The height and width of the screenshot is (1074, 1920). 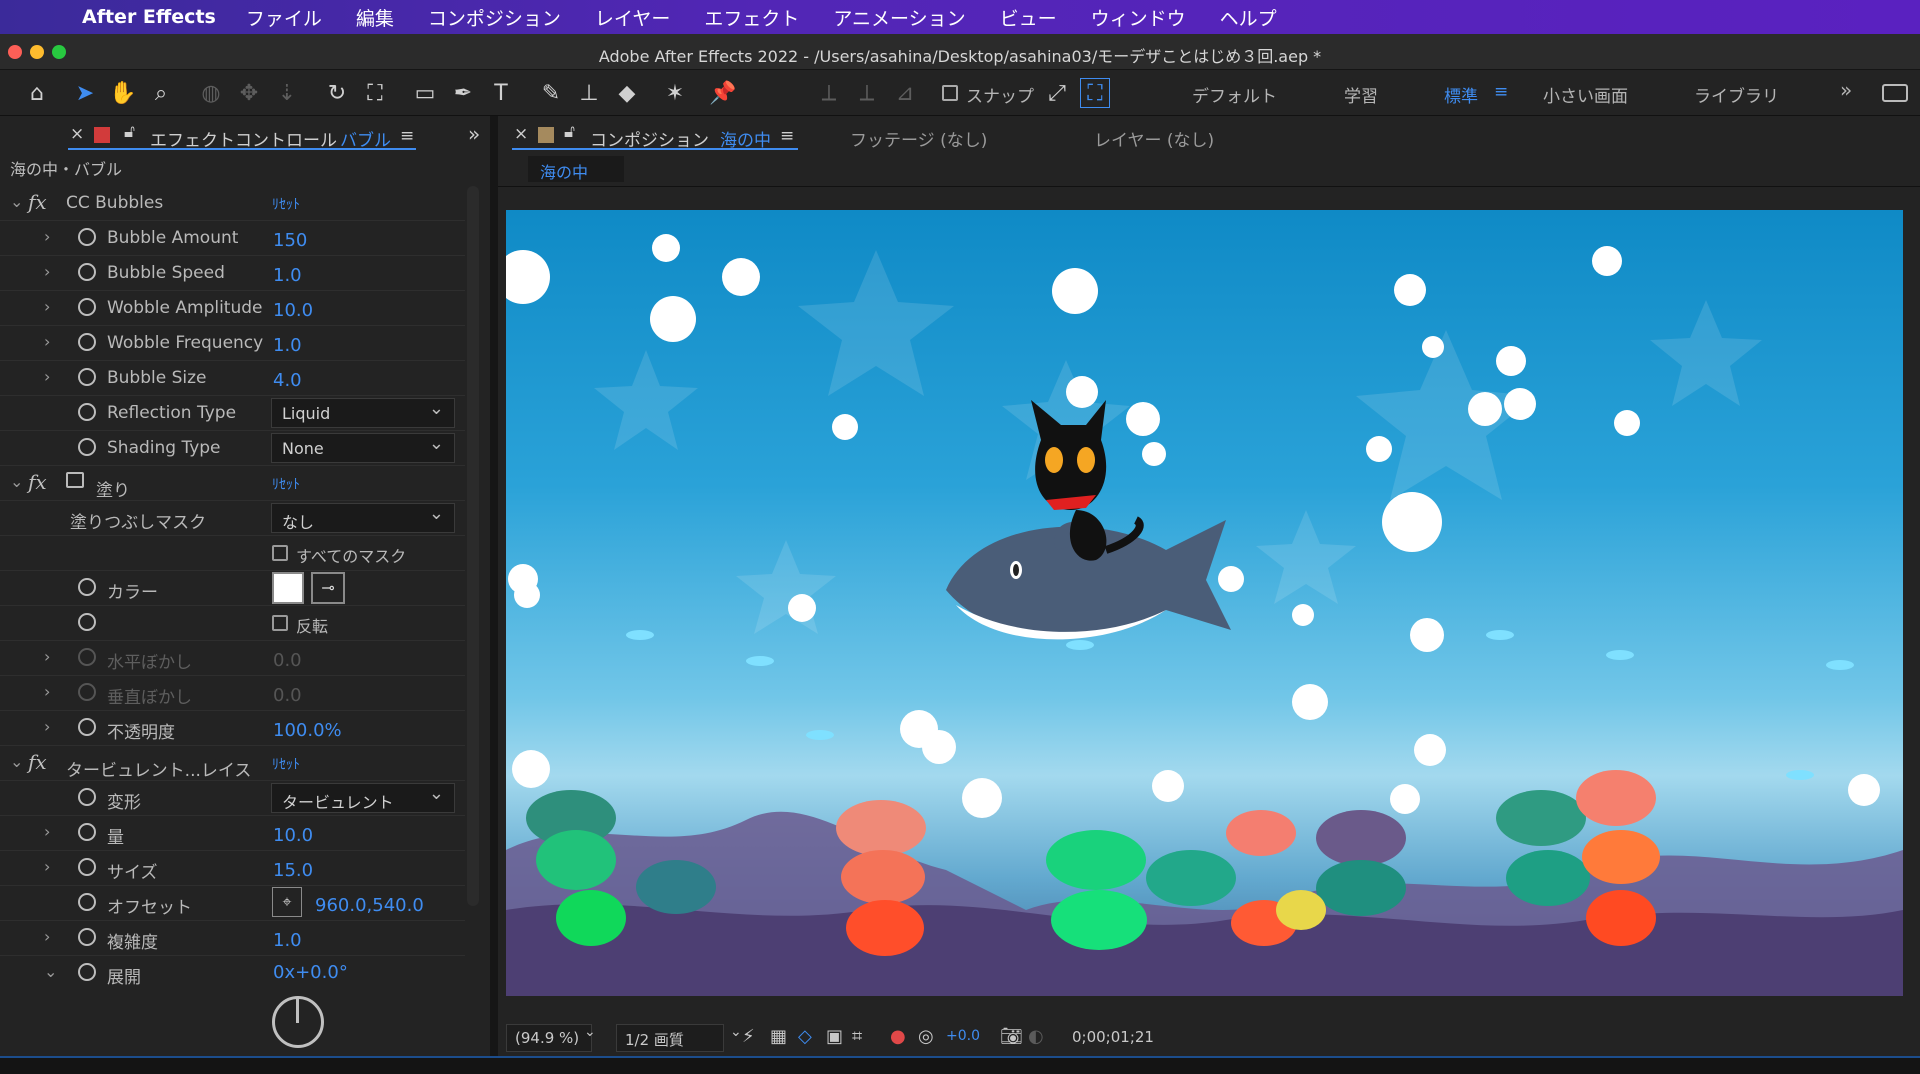 I want to click on workspace-learn: 学習, so click(x=1361, y=94).